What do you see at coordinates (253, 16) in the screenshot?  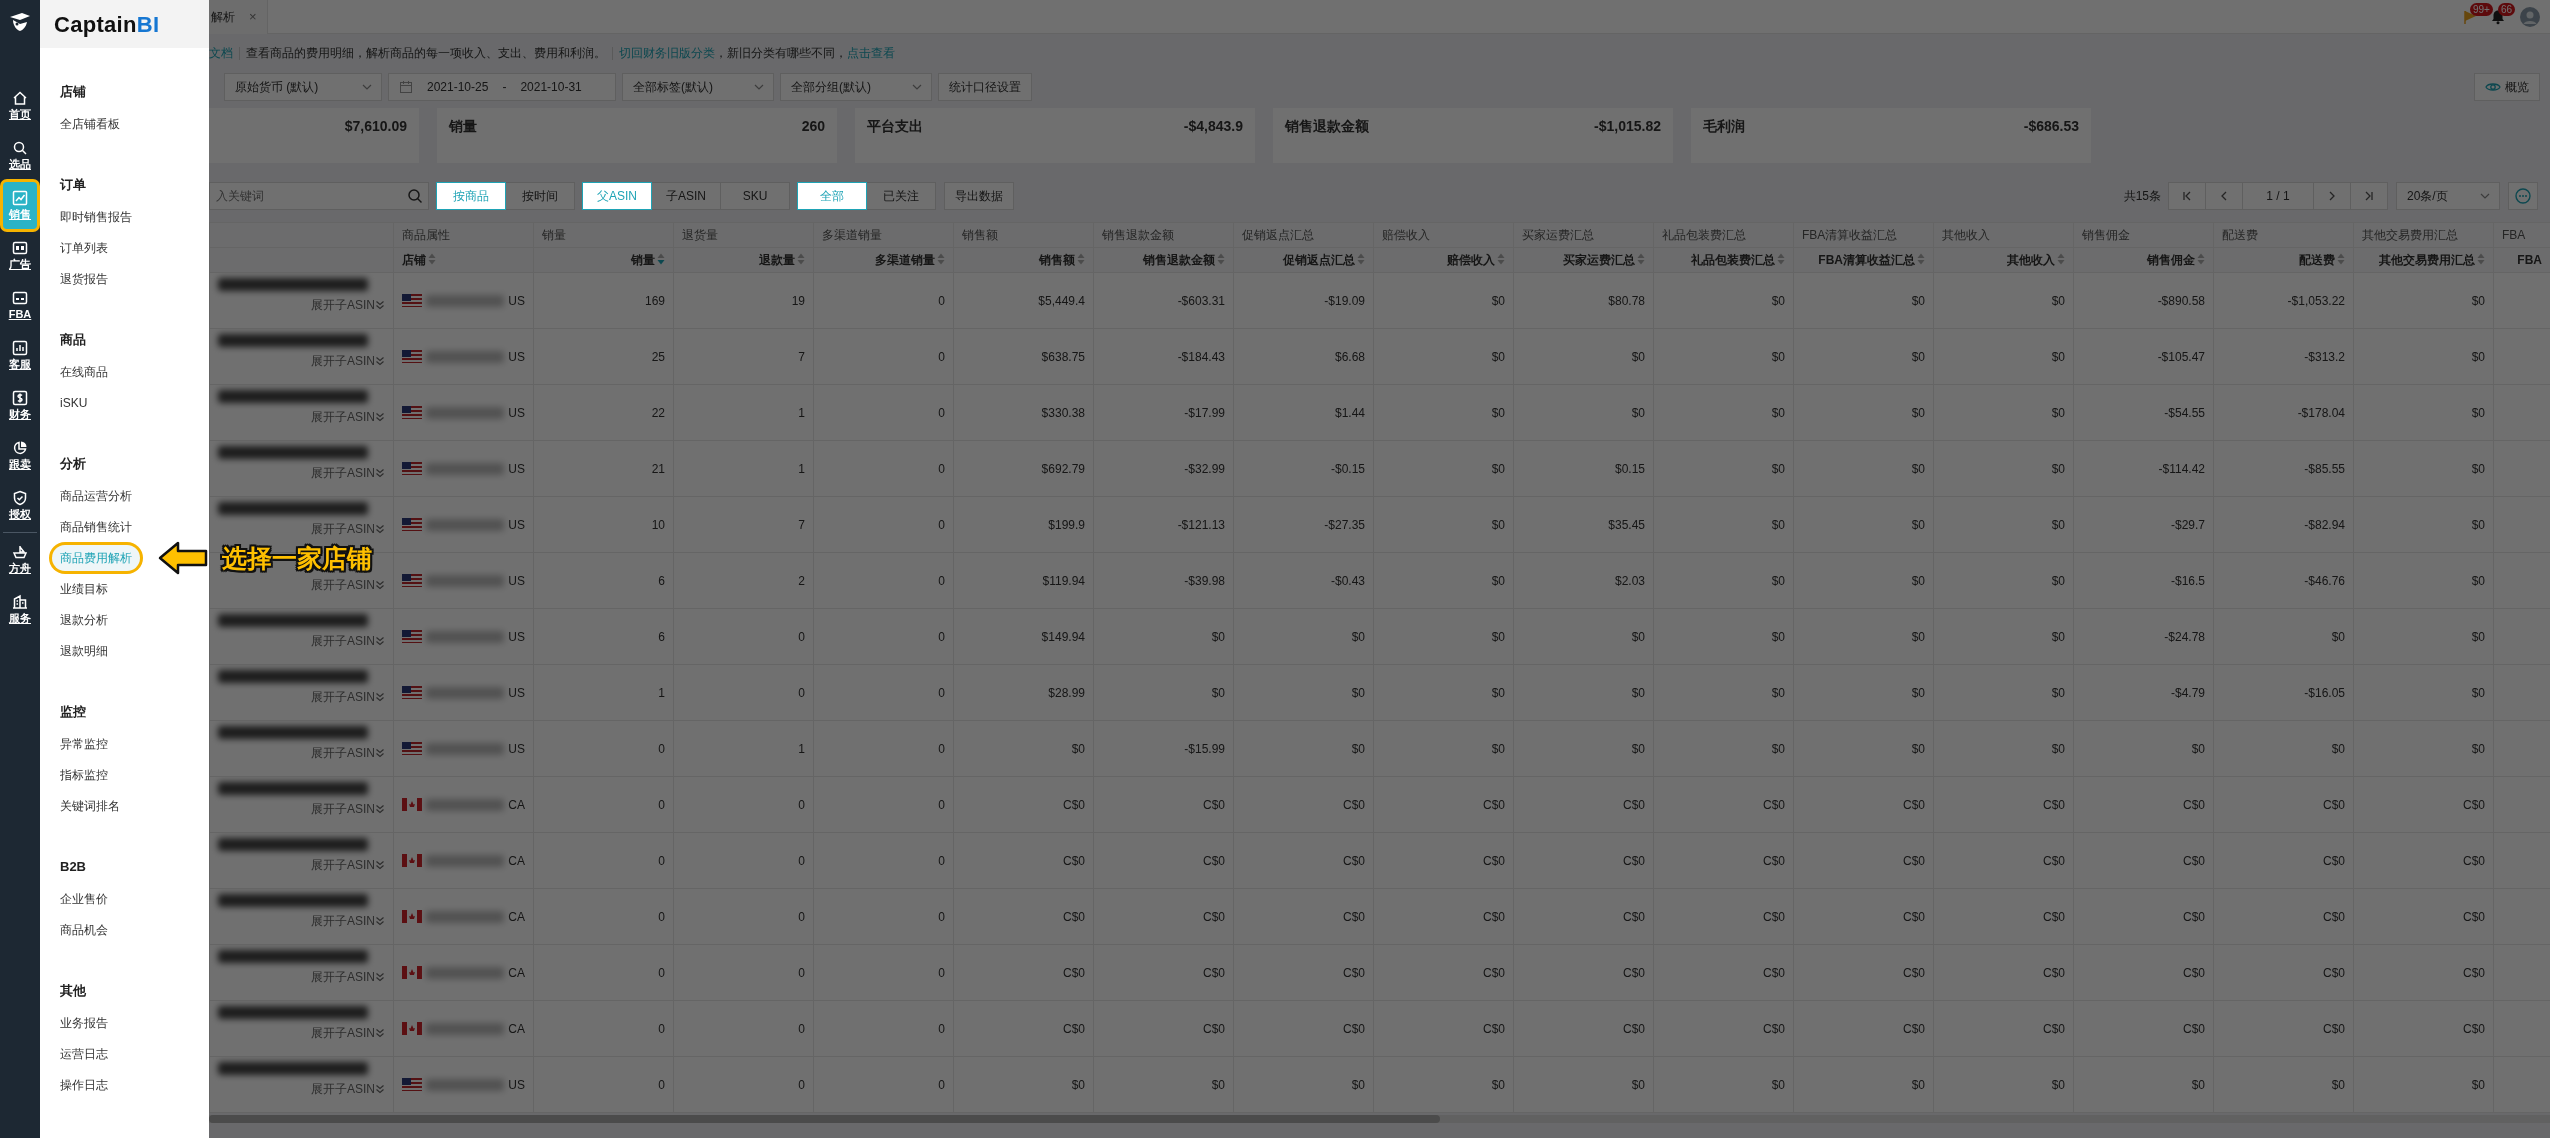 I see `close-button: ×` at bounding box center [253, 16].